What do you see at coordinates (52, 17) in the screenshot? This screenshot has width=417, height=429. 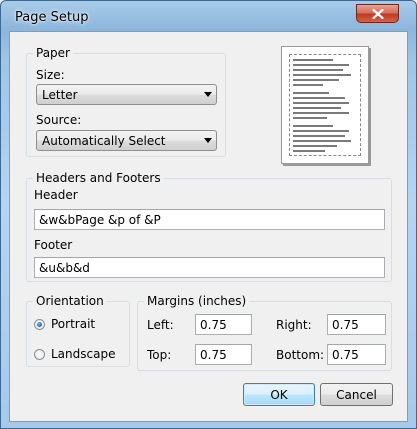 I see `window-title: Page Setup` at bounding box center [52, 17].